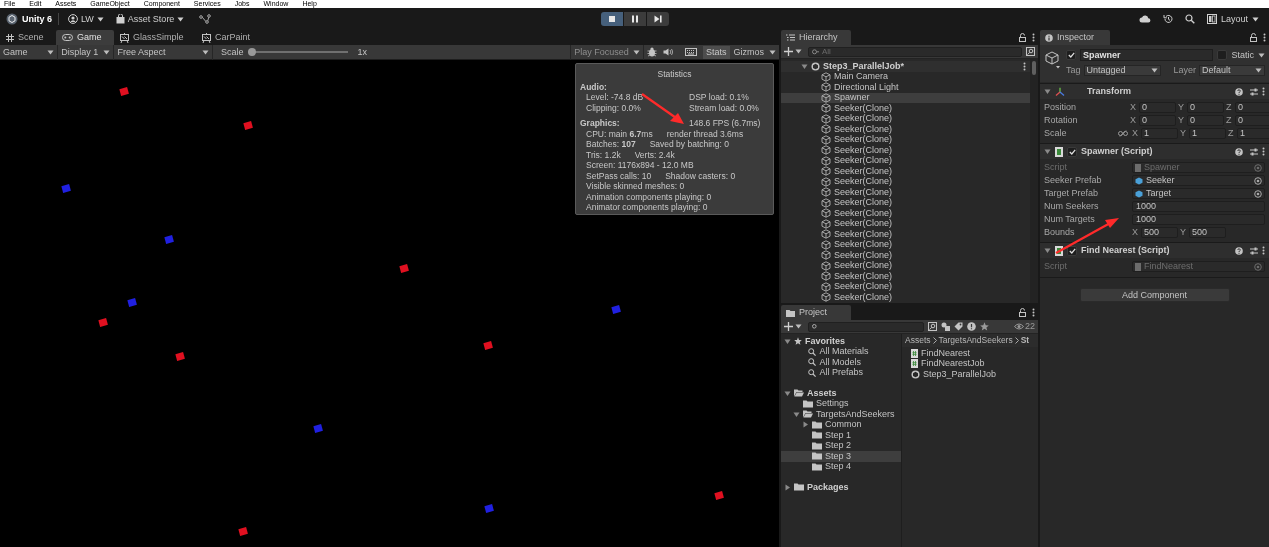 Image resolution: width=1269 pixels, height=547 pixels. What do you see at coordinates (1052, 60) in the screenshot?
I see `cube-icon` at bounding box center [1052, 60].